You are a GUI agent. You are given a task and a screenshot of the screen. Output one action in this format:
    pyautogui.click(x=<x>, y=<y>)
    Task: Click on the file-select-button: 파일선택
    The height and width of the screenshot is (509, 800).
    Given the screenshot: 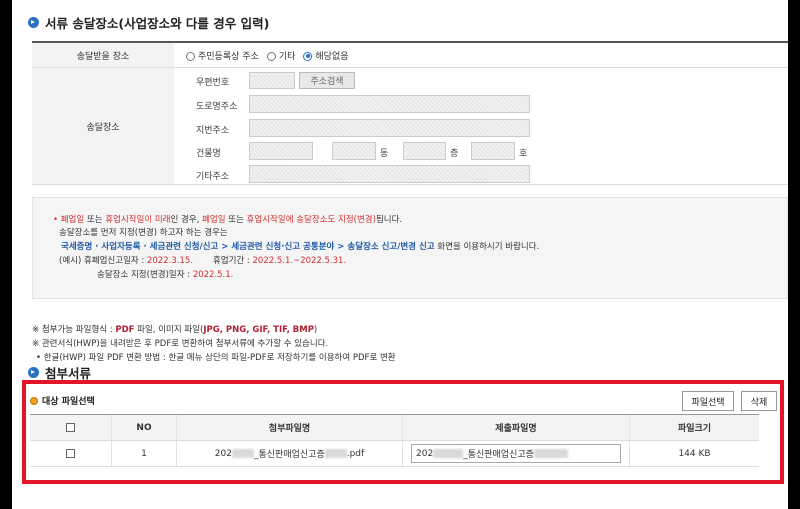 What is the action you would take?
    pyautogui.click(x=708, y=401)
    